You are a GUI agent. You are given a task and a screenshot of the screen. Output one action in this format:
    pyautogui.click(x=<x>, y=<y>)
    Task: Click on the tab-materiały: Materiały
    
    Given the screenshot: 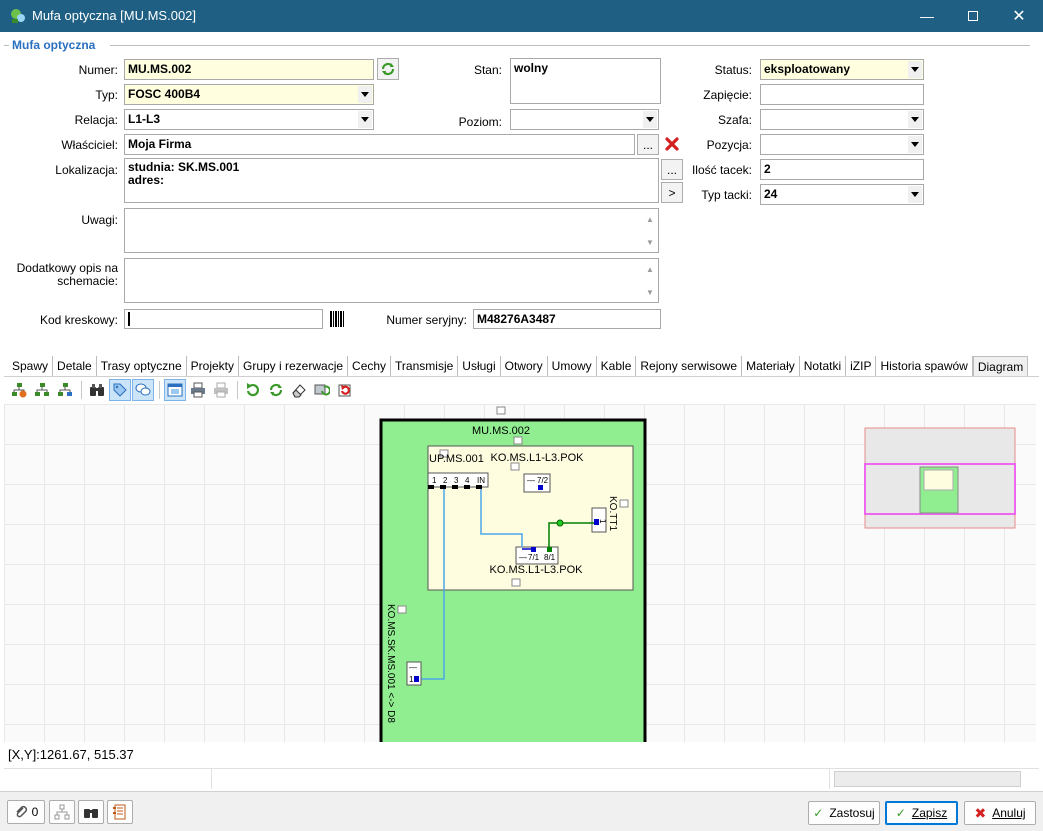 What is the action you would take?
    pyautogui.click(x=771, y=366)
    